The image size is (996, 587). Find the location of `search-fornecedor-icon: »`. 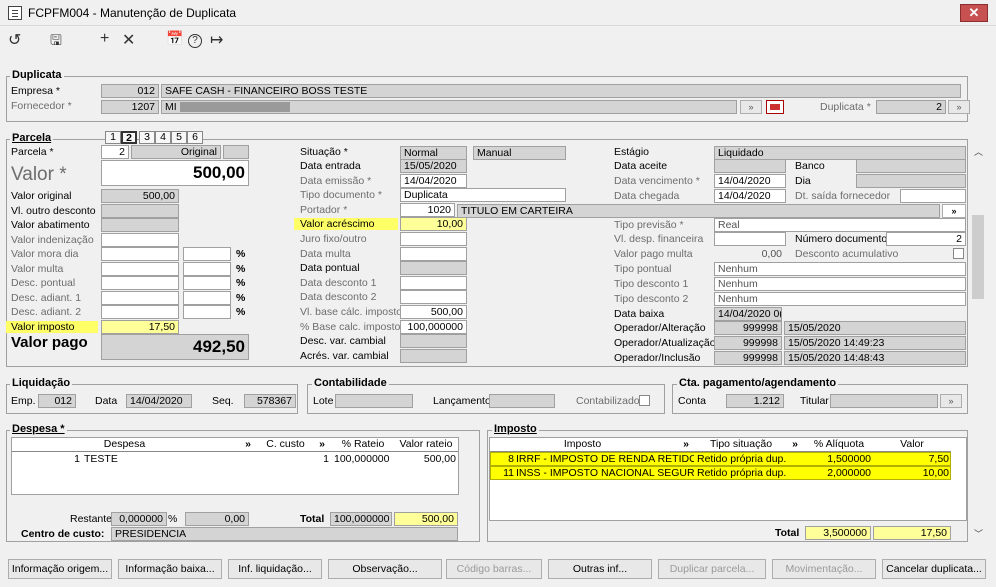

search-fornecedor-icon: » is located at coordinates (751, 107).